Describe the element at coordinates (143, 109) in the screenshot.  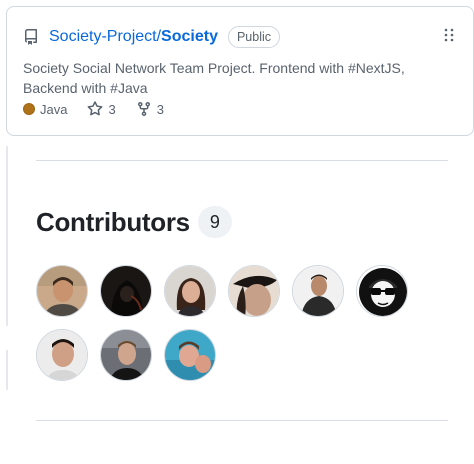
I see `fork-icon` at that location.